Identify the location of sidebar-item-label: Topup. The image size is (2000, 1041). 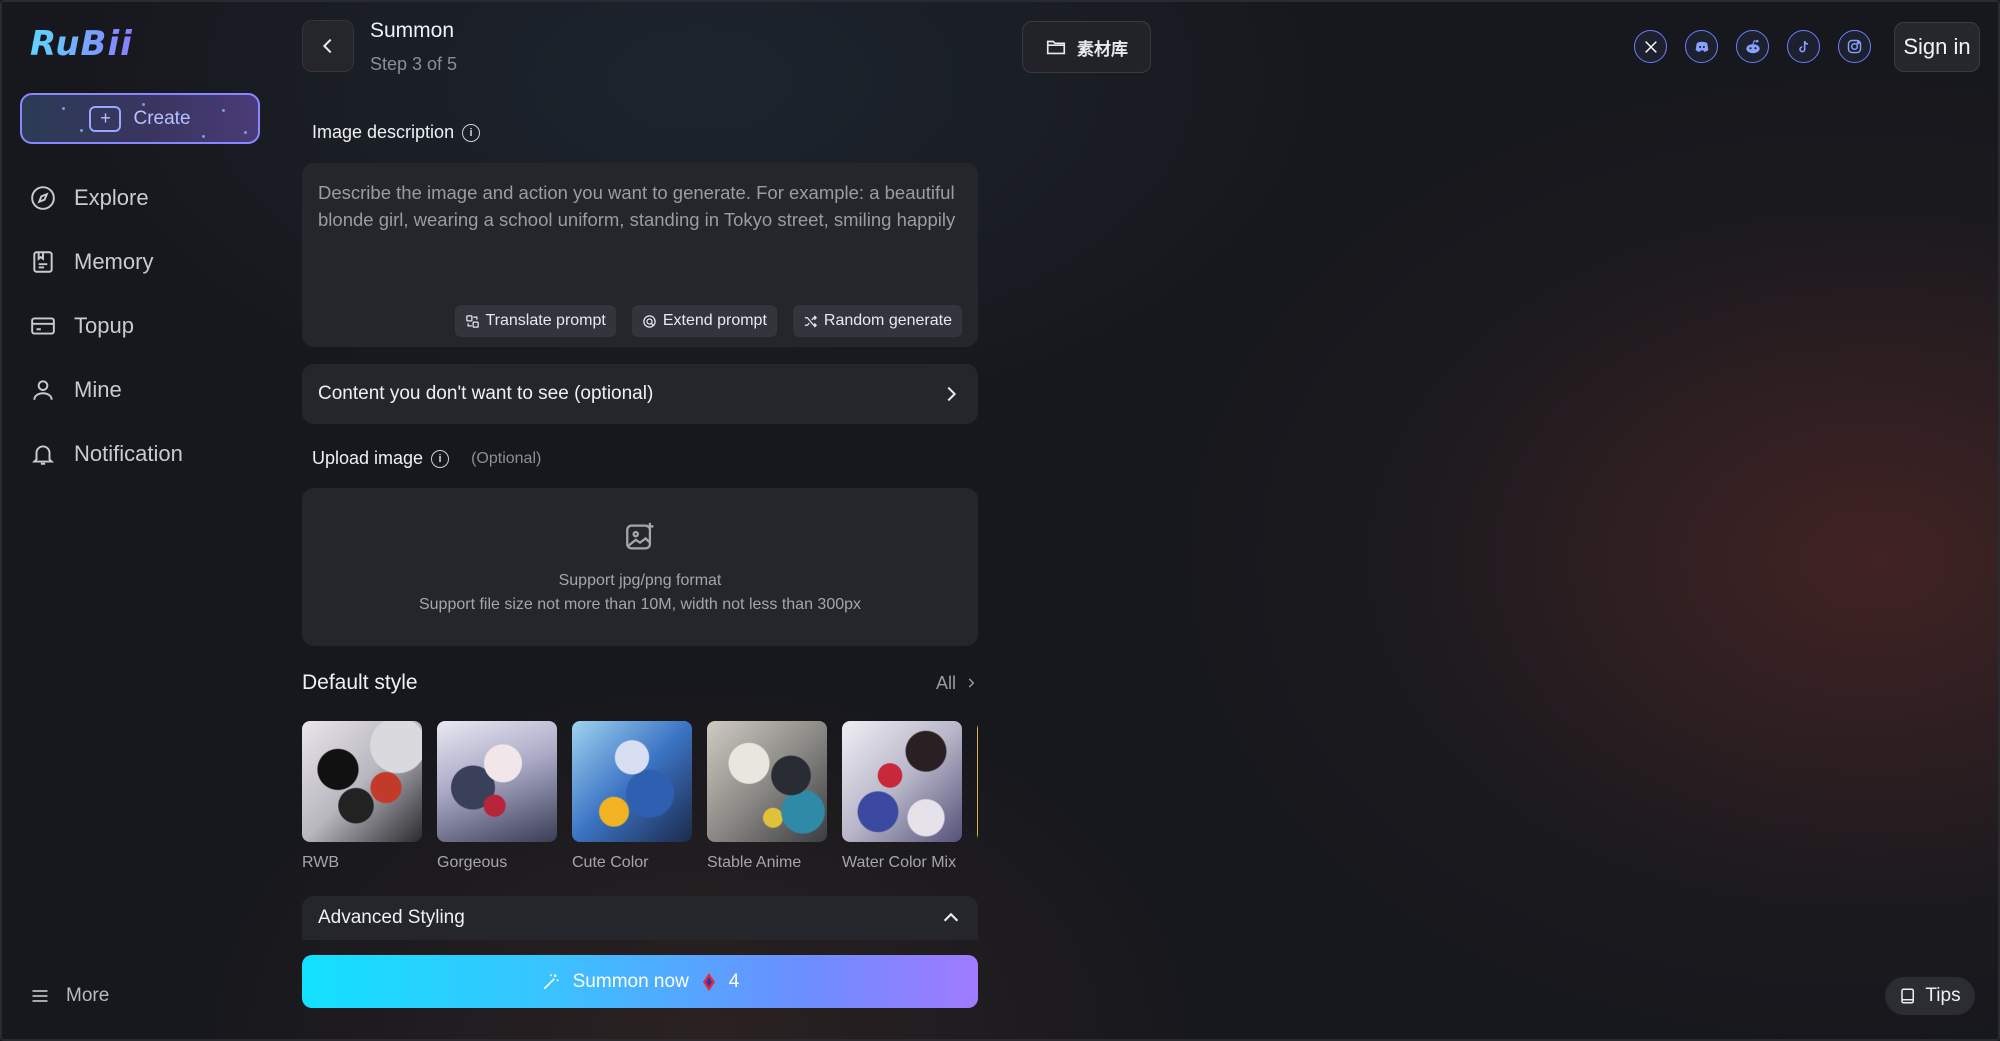
(104, 325).